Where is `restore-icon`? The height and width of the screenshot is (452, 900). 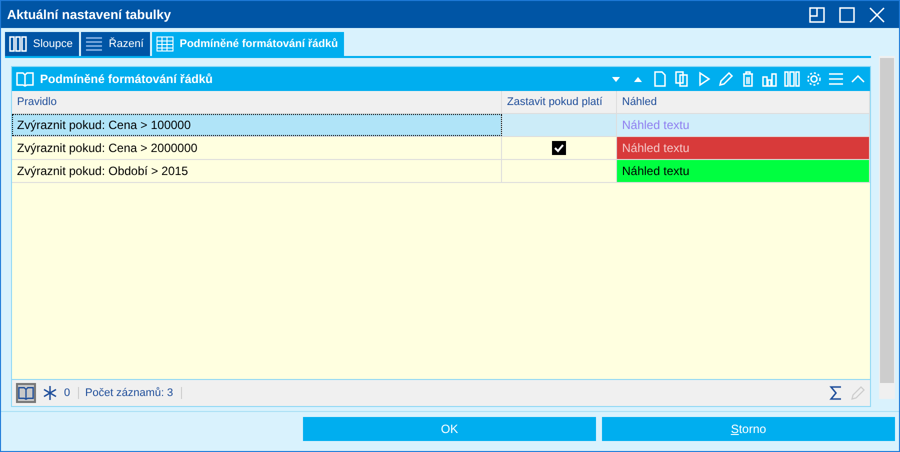
restore-icon is located at coordinates (817, 14).